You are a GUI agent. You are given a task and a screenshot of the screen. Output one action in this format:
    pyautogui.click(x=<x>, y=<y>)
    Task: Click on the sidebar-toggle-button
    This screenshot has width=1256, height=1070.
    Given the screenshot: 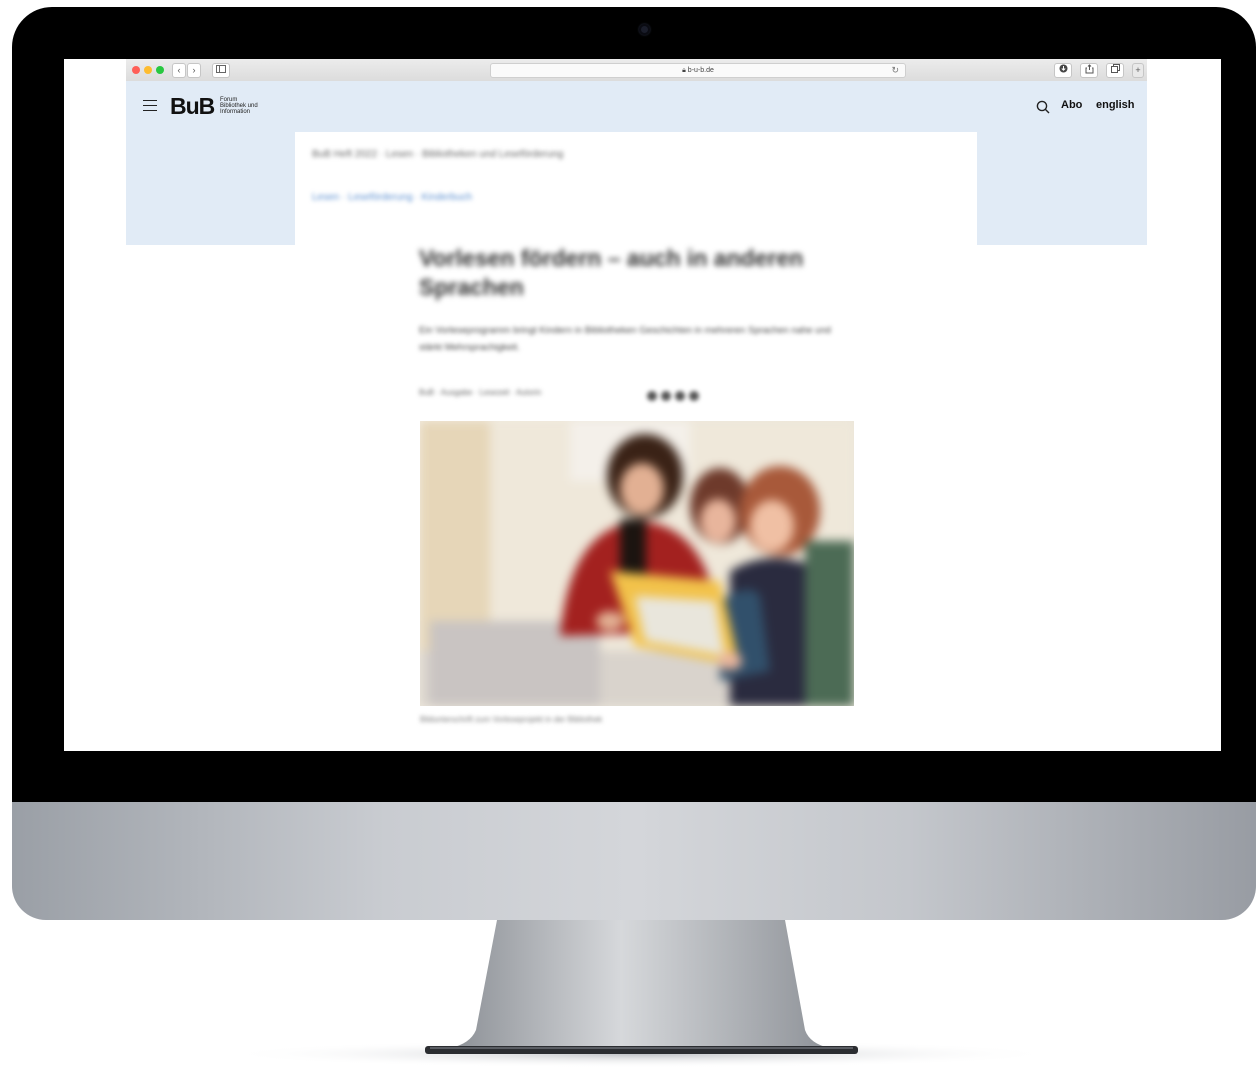 What is the action you would take?
    pyautogui.click(x=221, y=70)
    